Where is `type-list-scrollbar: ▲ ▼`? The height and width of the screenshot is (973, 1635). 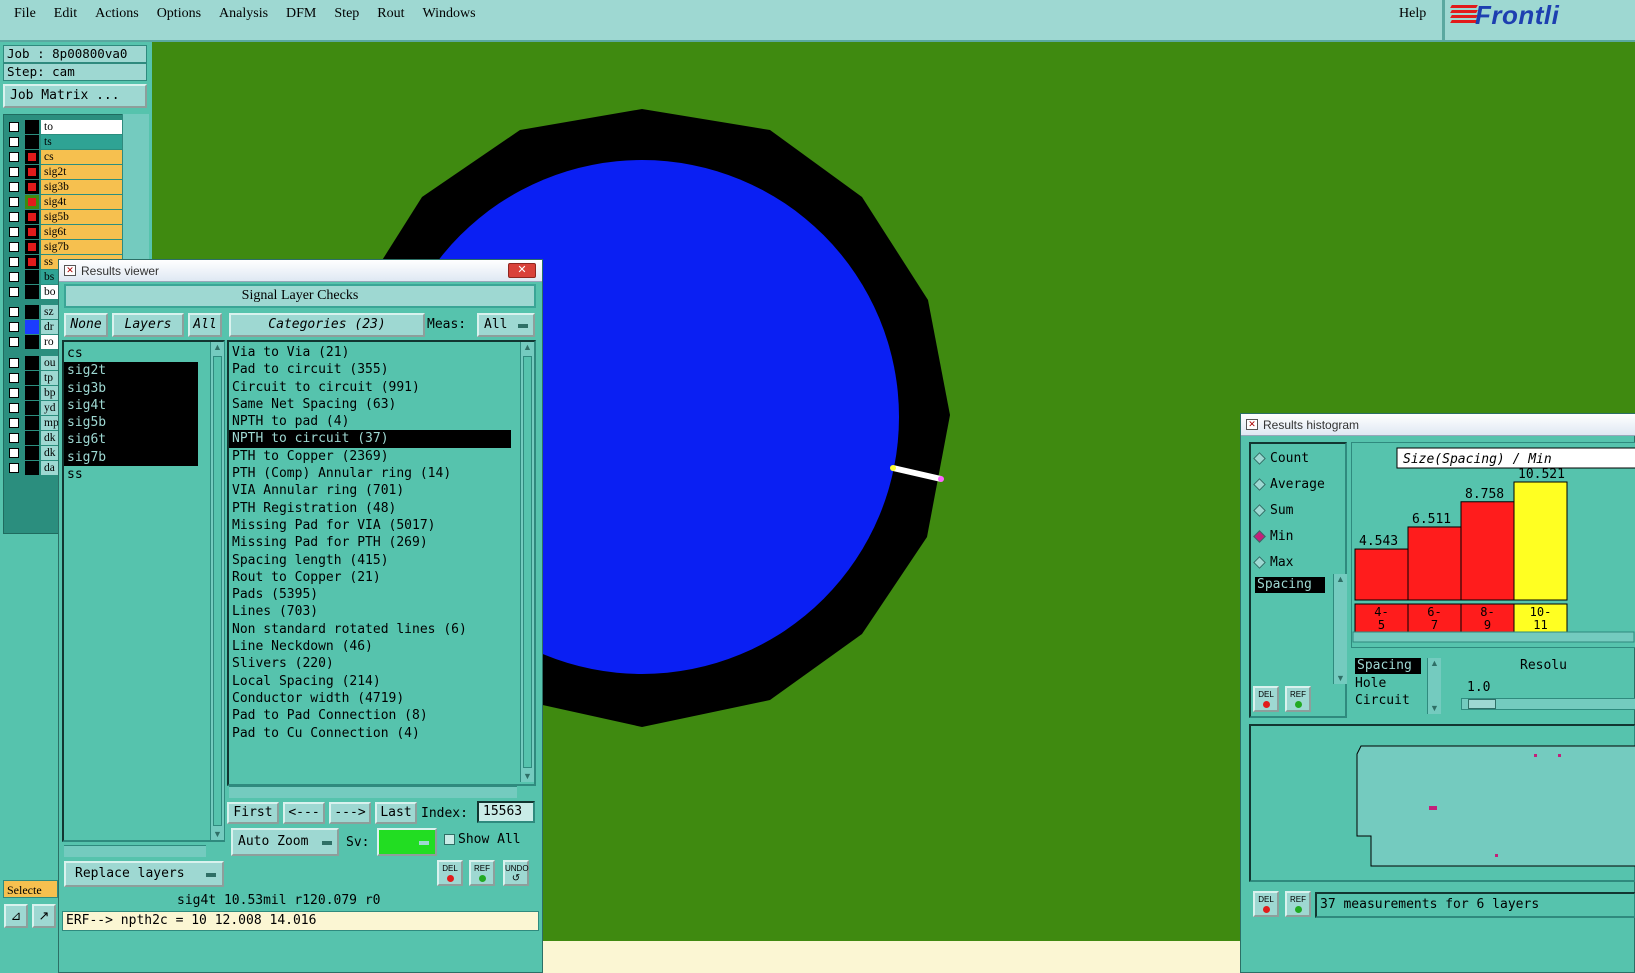
type-list-scrollbar: ▲ ▼ is located at coordinates (1434, 686).